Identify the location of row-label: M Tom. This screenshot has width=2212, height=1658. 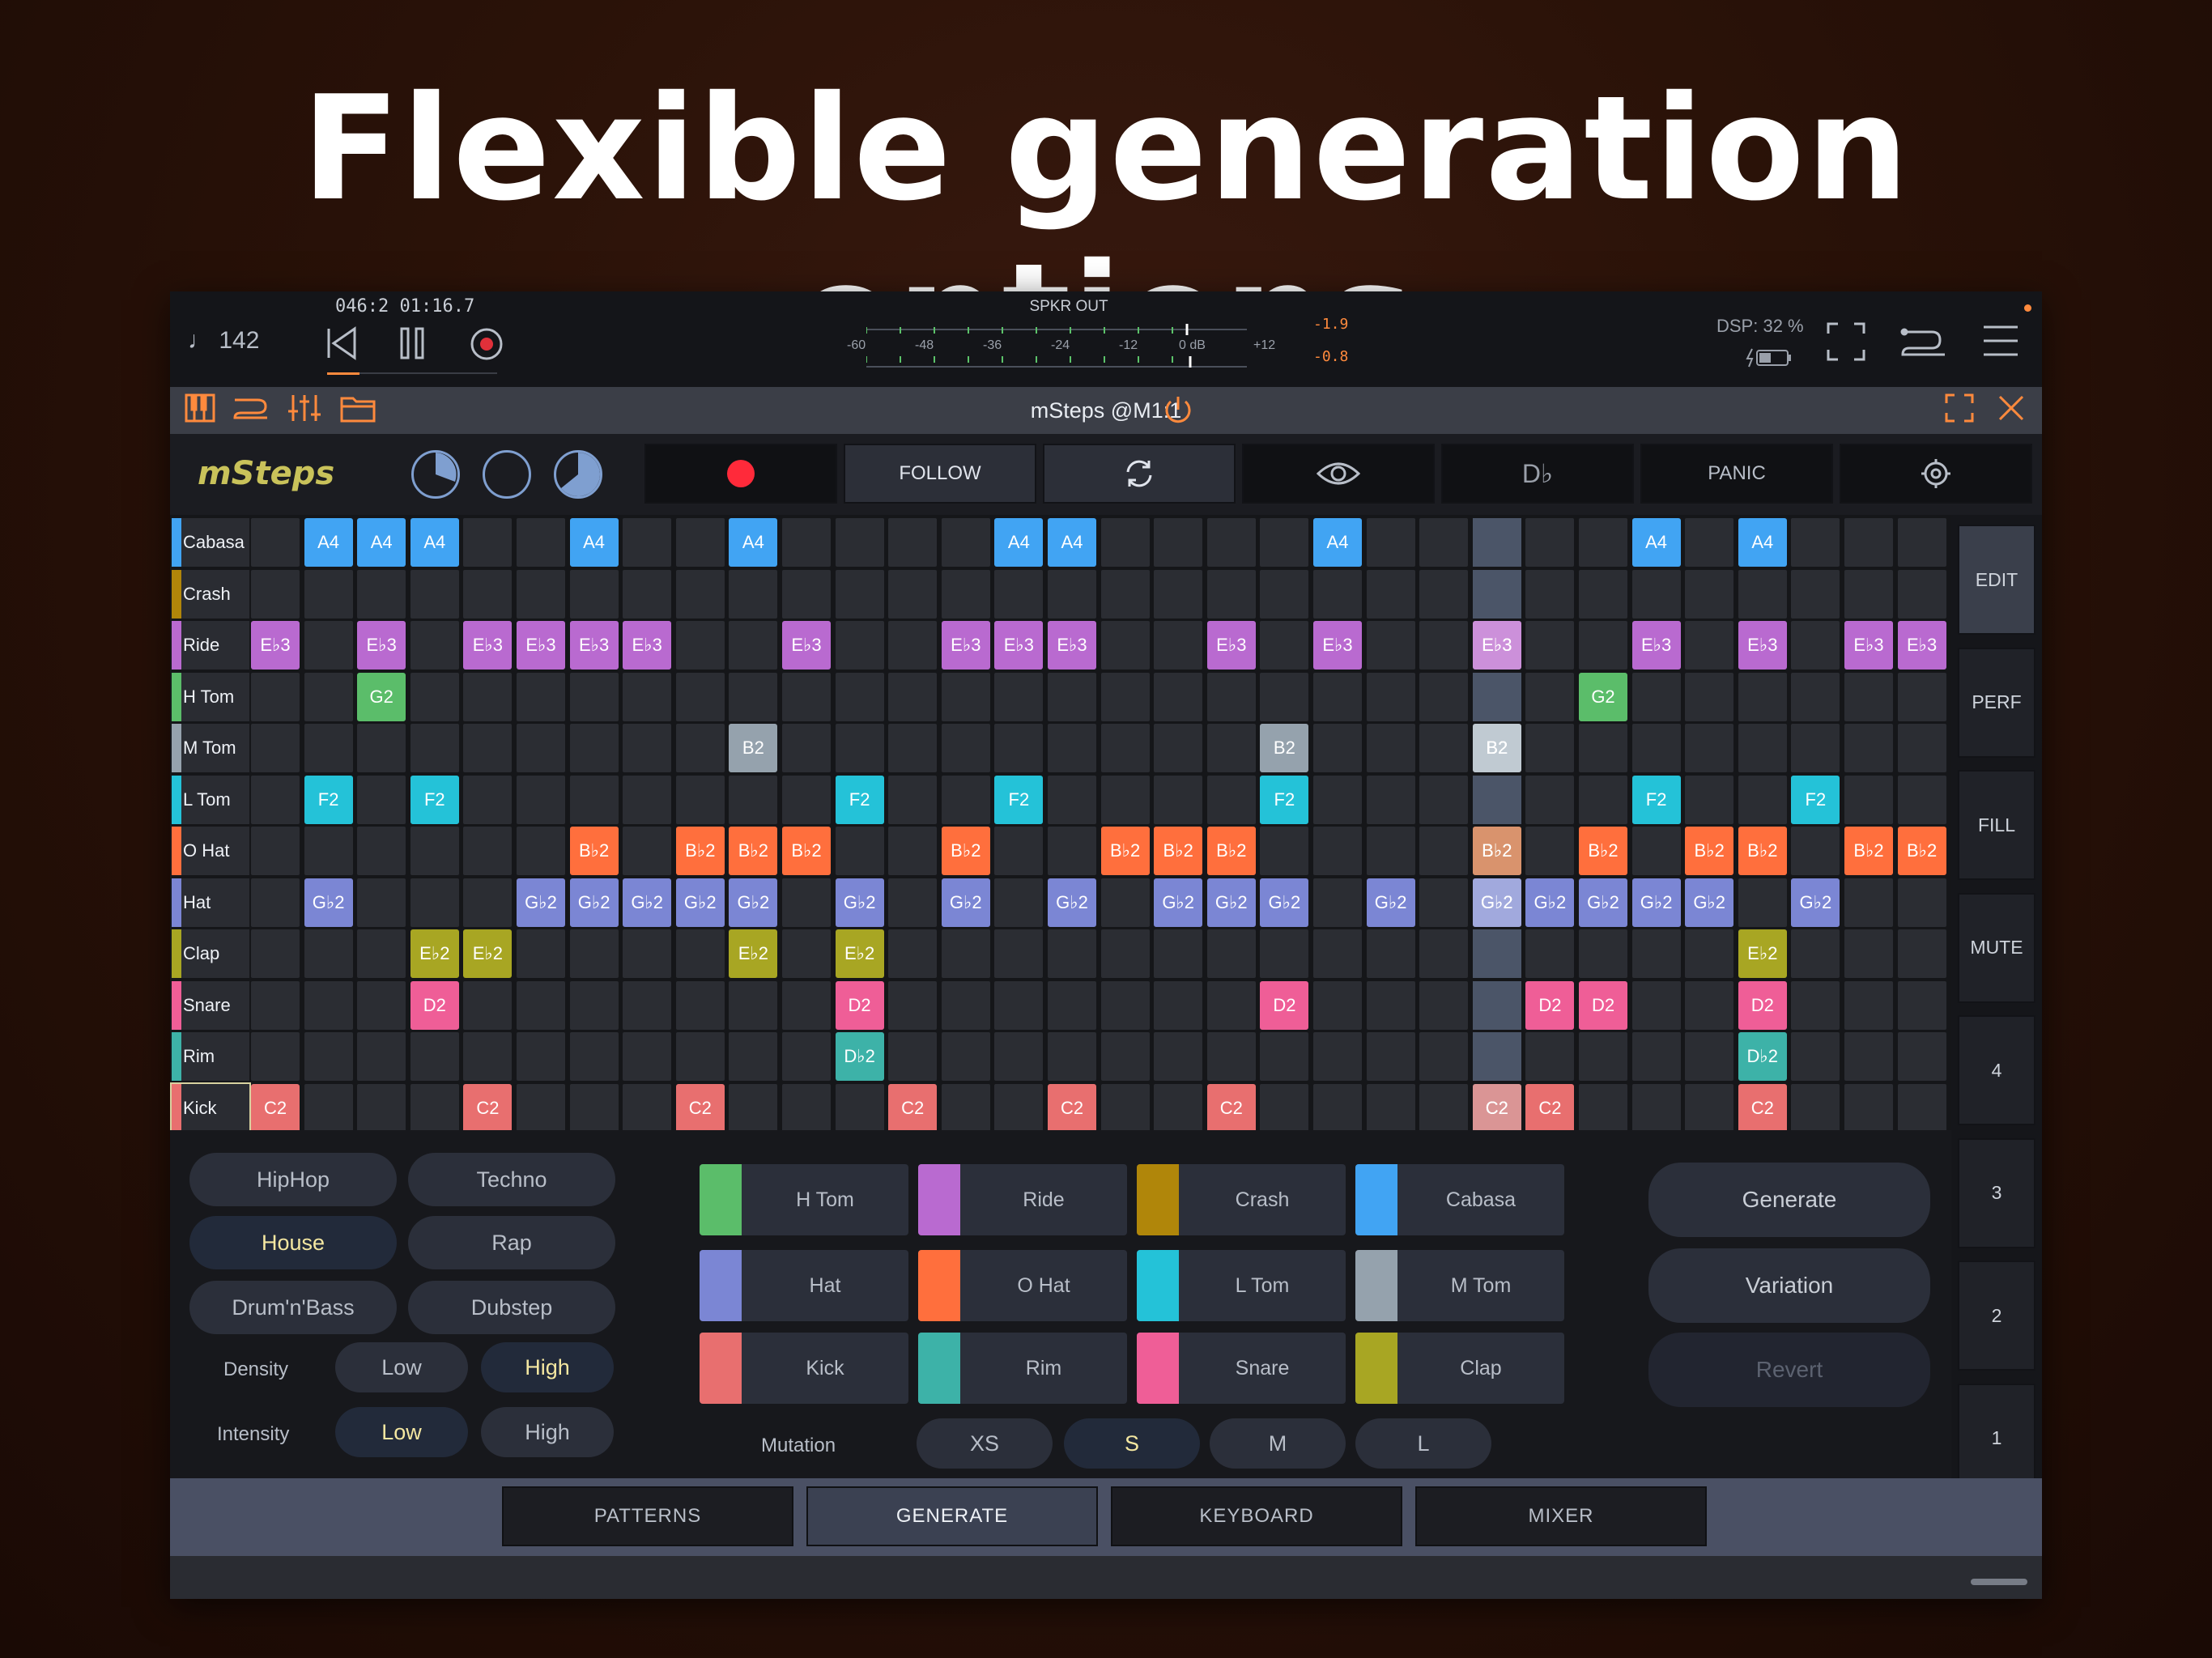
(211, 748).